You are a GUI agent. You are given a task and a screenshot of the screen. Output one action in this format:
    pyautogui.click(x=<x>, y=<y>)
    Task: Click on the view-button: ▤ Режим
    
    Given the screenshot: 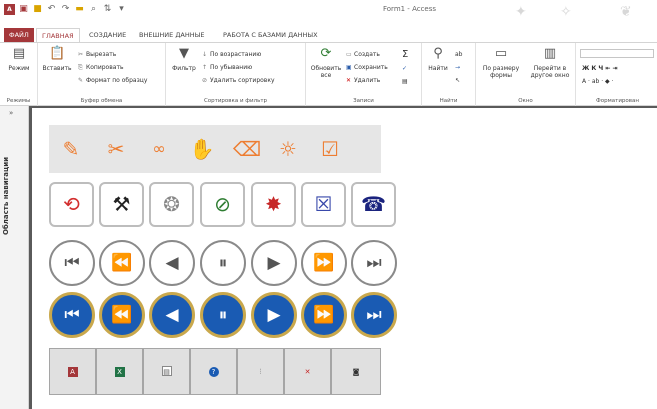 What is the action you would take?
    pyautogui.click(x=19, y=59)
    